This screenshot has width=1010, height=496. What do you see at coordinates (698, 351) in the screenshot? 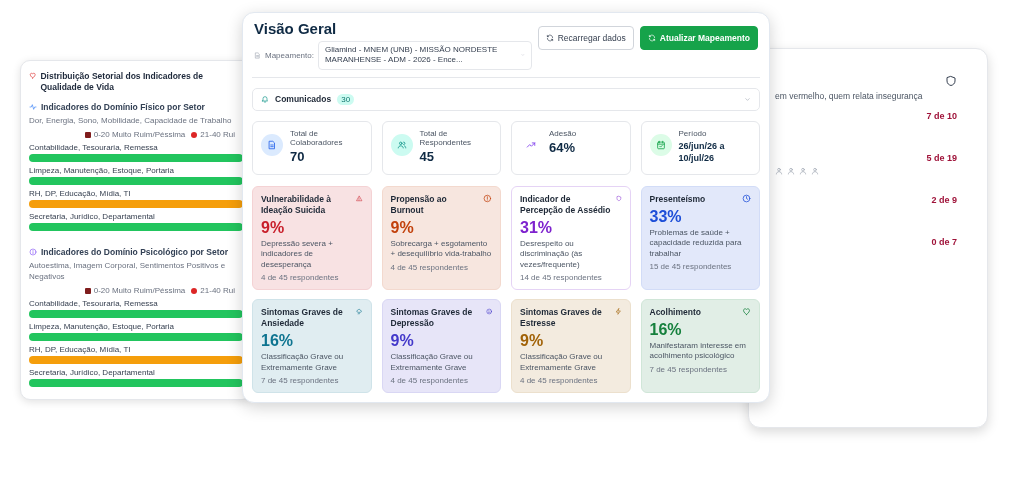
I see `indicator-description: Manifestaram interesse em acolhimento psicológico` at bounding box center [698, 351].